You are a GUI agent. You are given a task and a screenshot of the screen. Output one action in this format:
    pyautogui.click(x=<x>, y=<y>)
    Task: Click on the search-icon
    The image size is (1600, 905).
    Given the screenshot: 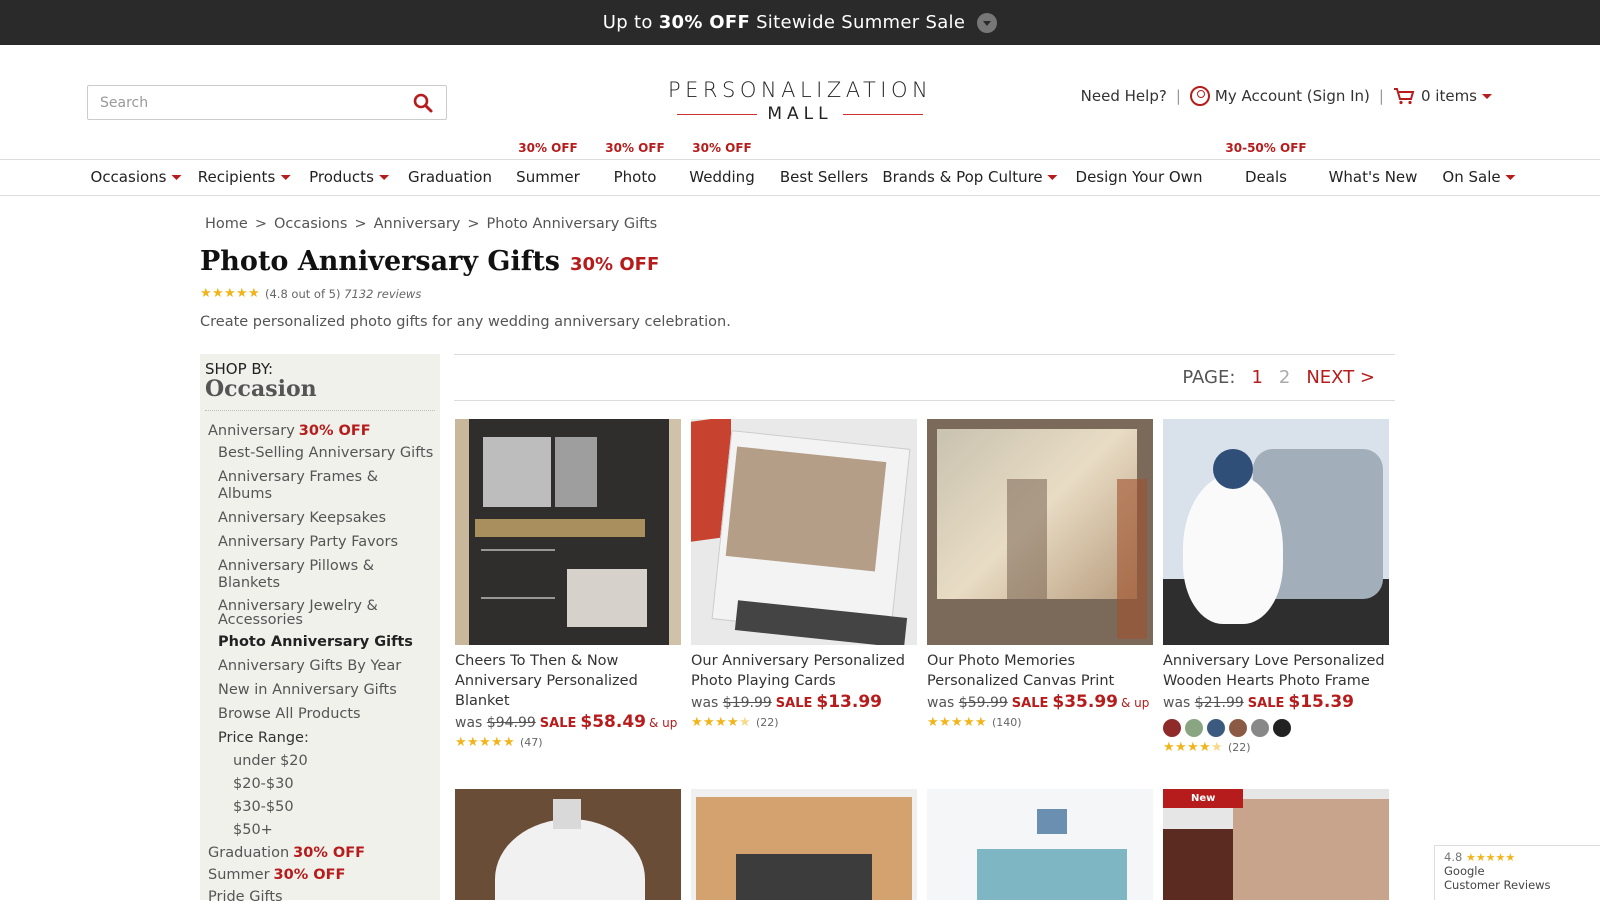 What is the action you would take?
    pyautogui.click(x=423, y=103)
    